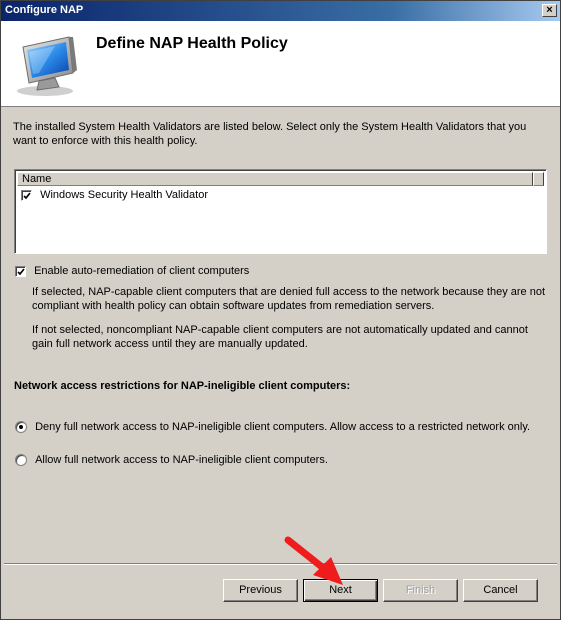  What do you see at coordinates (280, 211) in the screenshot?
I see `validators-list: Name Windows Security Health Validator` at bounding box center [280, 211].